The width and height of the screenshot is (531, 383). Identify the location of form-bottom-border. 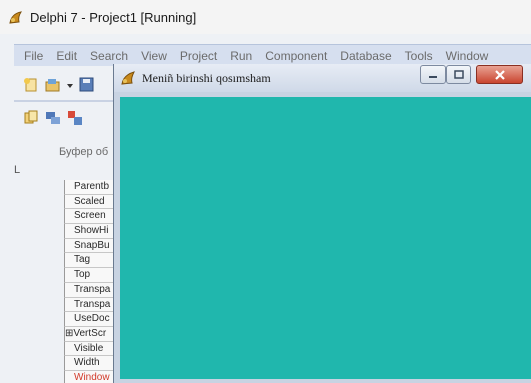
(322, 381).